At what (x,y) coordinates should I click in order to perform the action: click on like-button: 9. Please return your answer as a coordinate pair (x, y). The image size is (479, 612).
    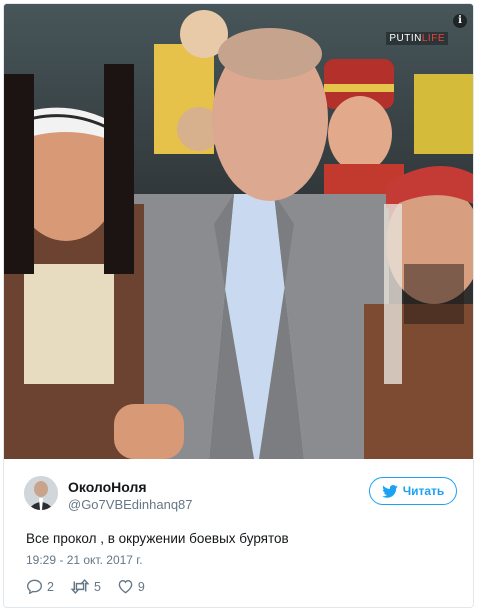
    Looking at the image, I should click on (131, 586).